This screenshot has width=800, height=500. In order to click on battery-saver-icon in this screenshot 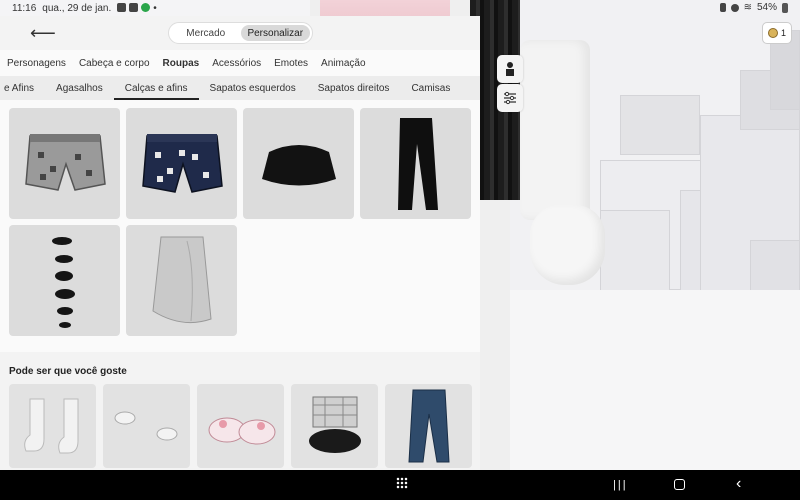, I will do `click(722, 7)`.